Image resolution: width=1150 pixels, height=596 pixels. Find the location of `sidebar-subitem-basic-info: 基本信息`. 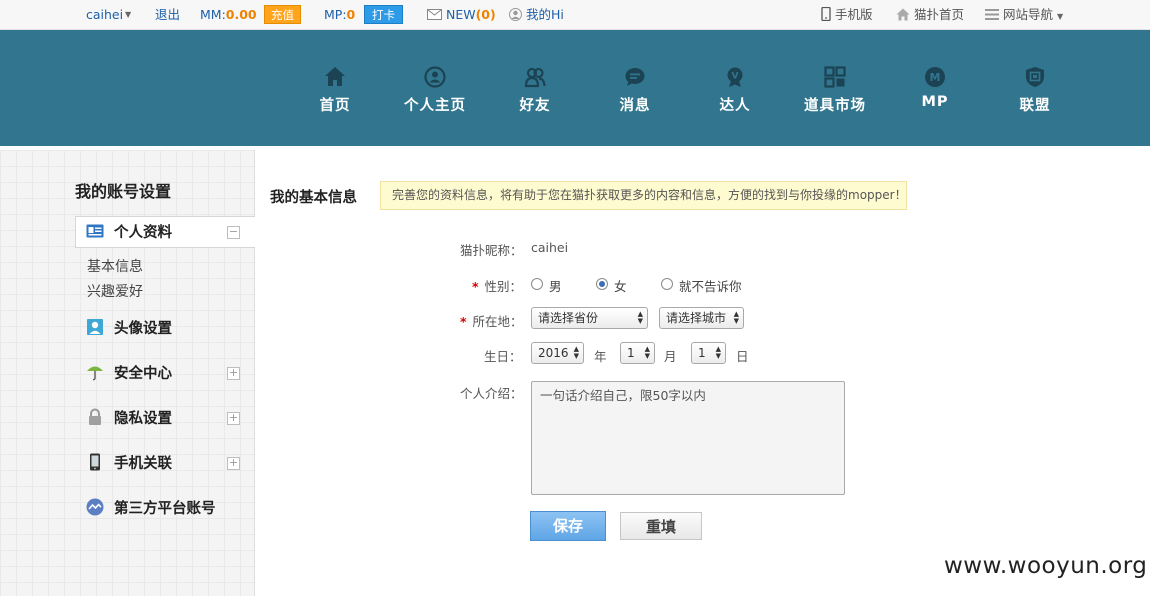

sidebar-subitem-basic-info: 基本信息 is located at coordinates (115, 266).